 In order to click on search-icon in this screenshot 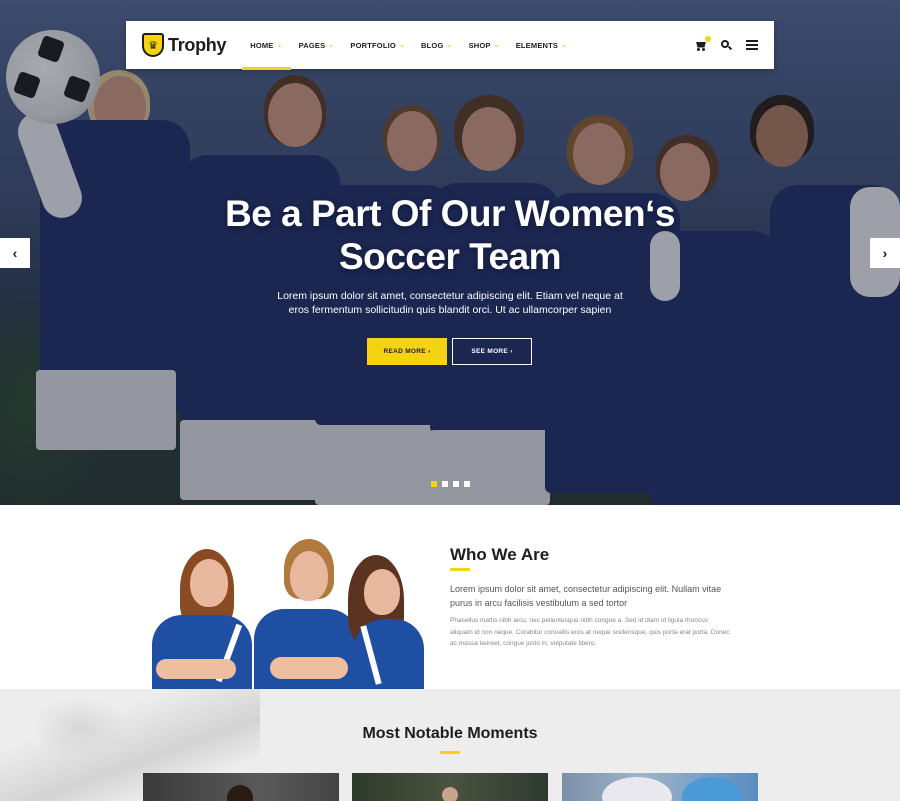, I will do `click(727, 45)`.